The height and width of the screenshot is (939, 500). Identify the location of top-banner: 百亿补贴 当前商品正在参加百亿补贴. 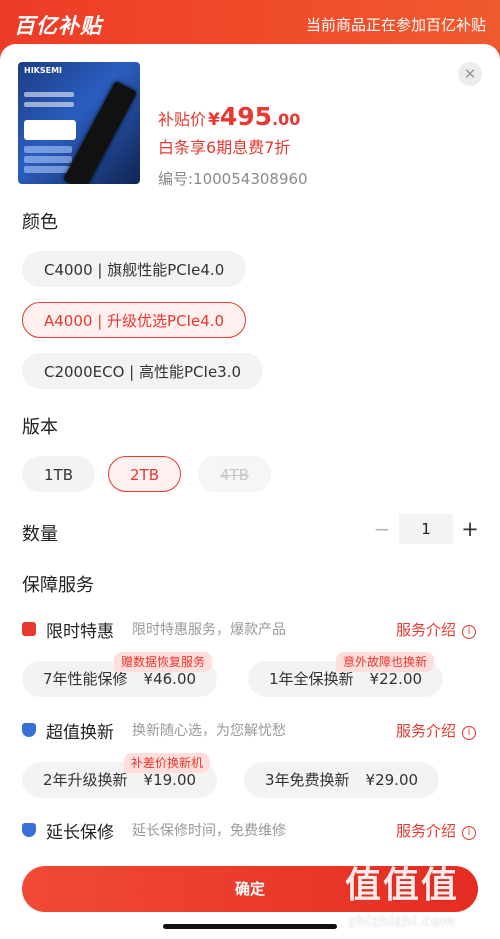
(250, 25).